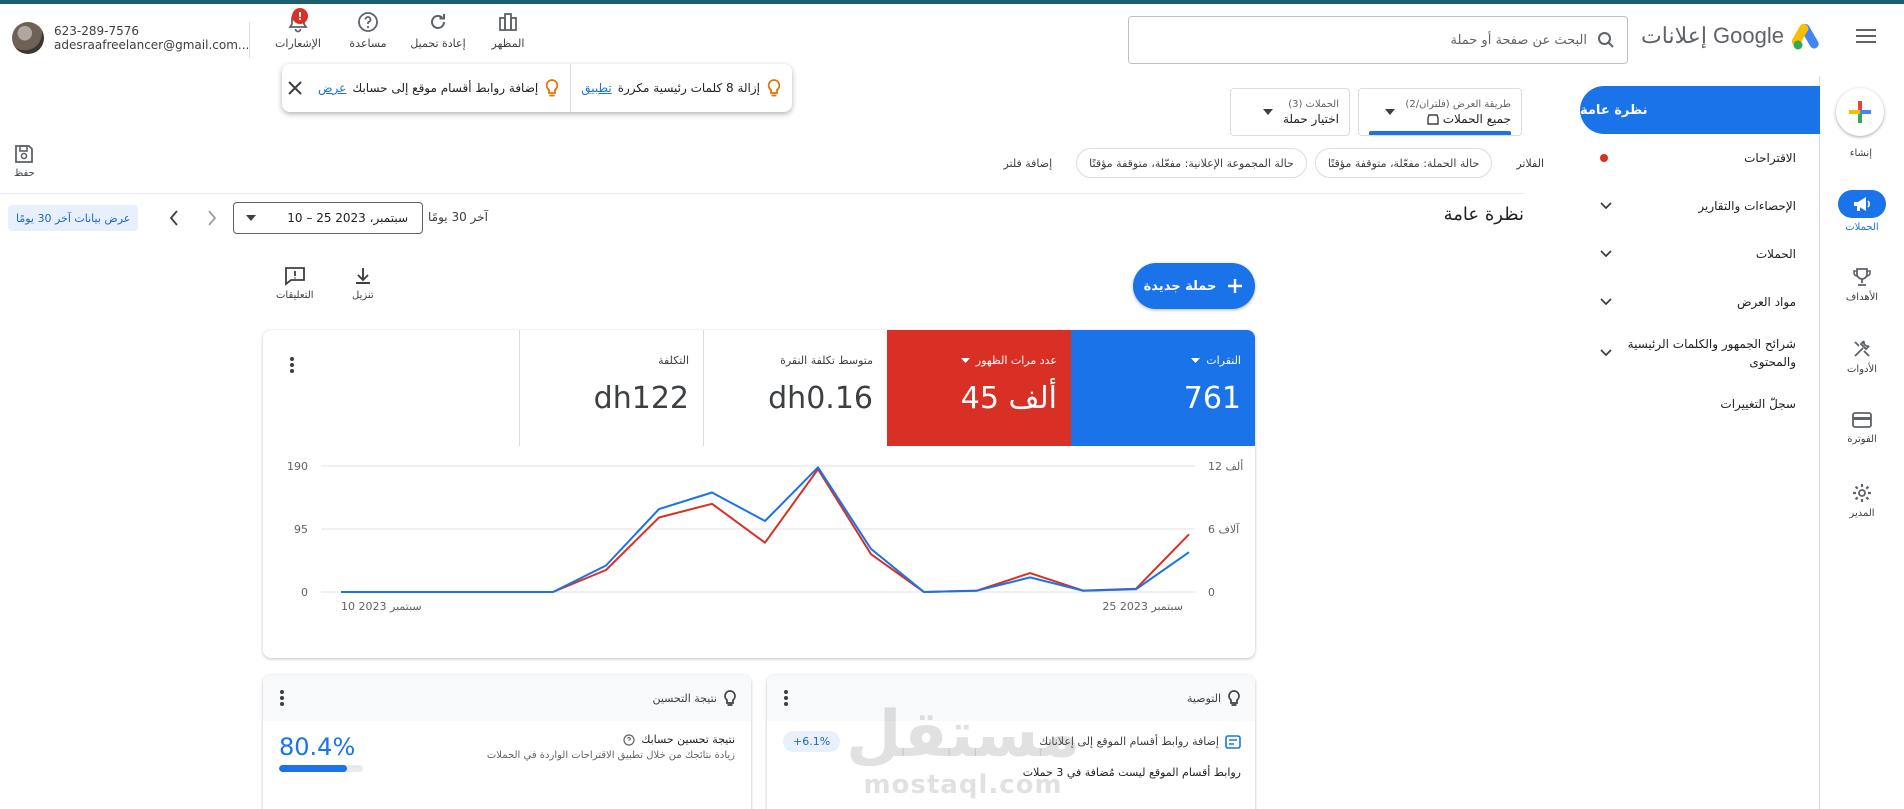 Image resolution: width=1904 pixels, height=809 pixels. What do you see at coordinates (295, 295) in the screenshot?
I see `comments-label: التعليقات` at bounding box center [295, 295].